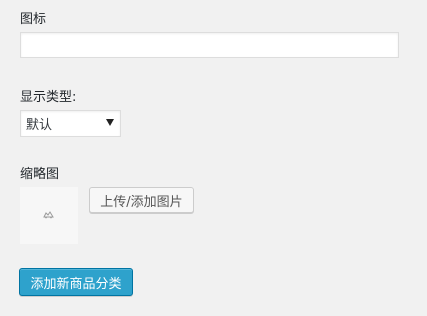 The width and height of the screenshot is (427, 316). I want to click on icon-label: 图标, so click(33, 19).